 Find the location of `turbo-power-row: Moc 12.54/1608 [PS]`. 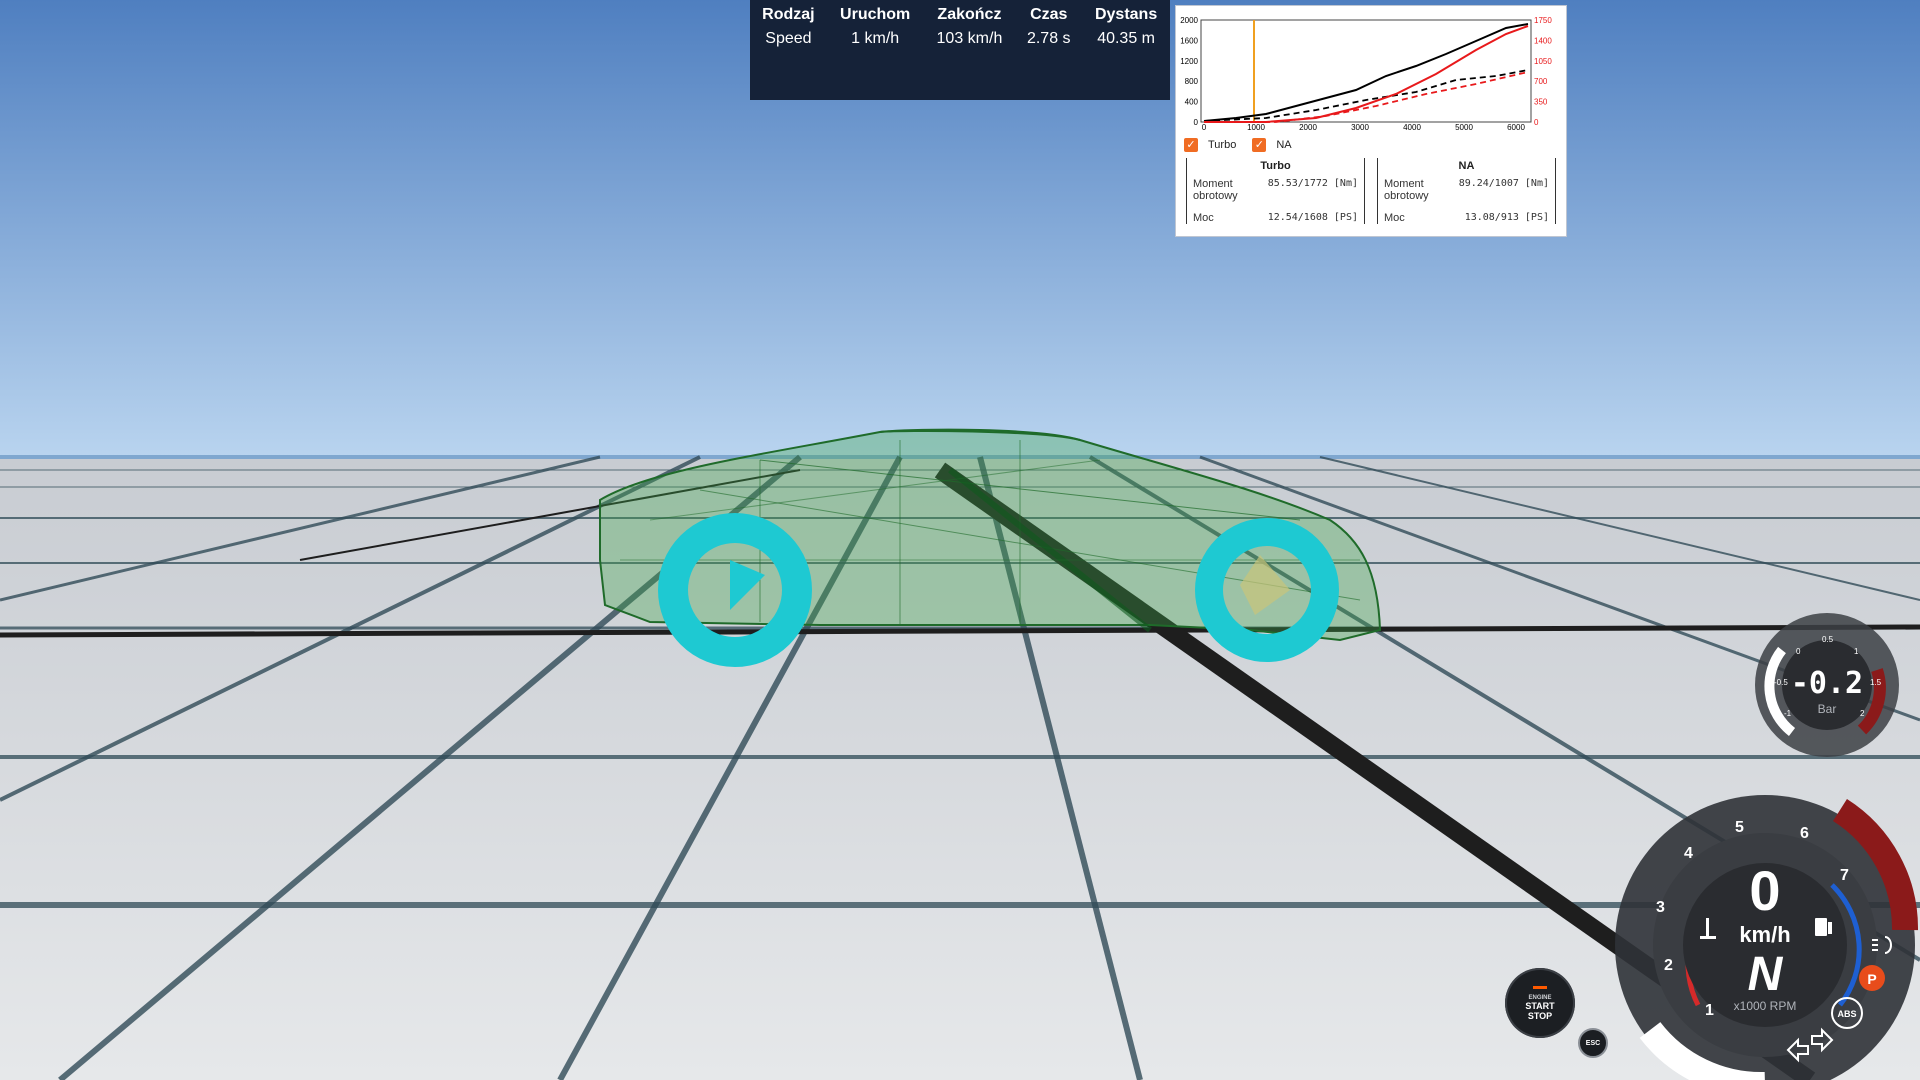

turbo-power-row: Moc 12.54/1608 [PS] is located at coordinates (1275, 218).